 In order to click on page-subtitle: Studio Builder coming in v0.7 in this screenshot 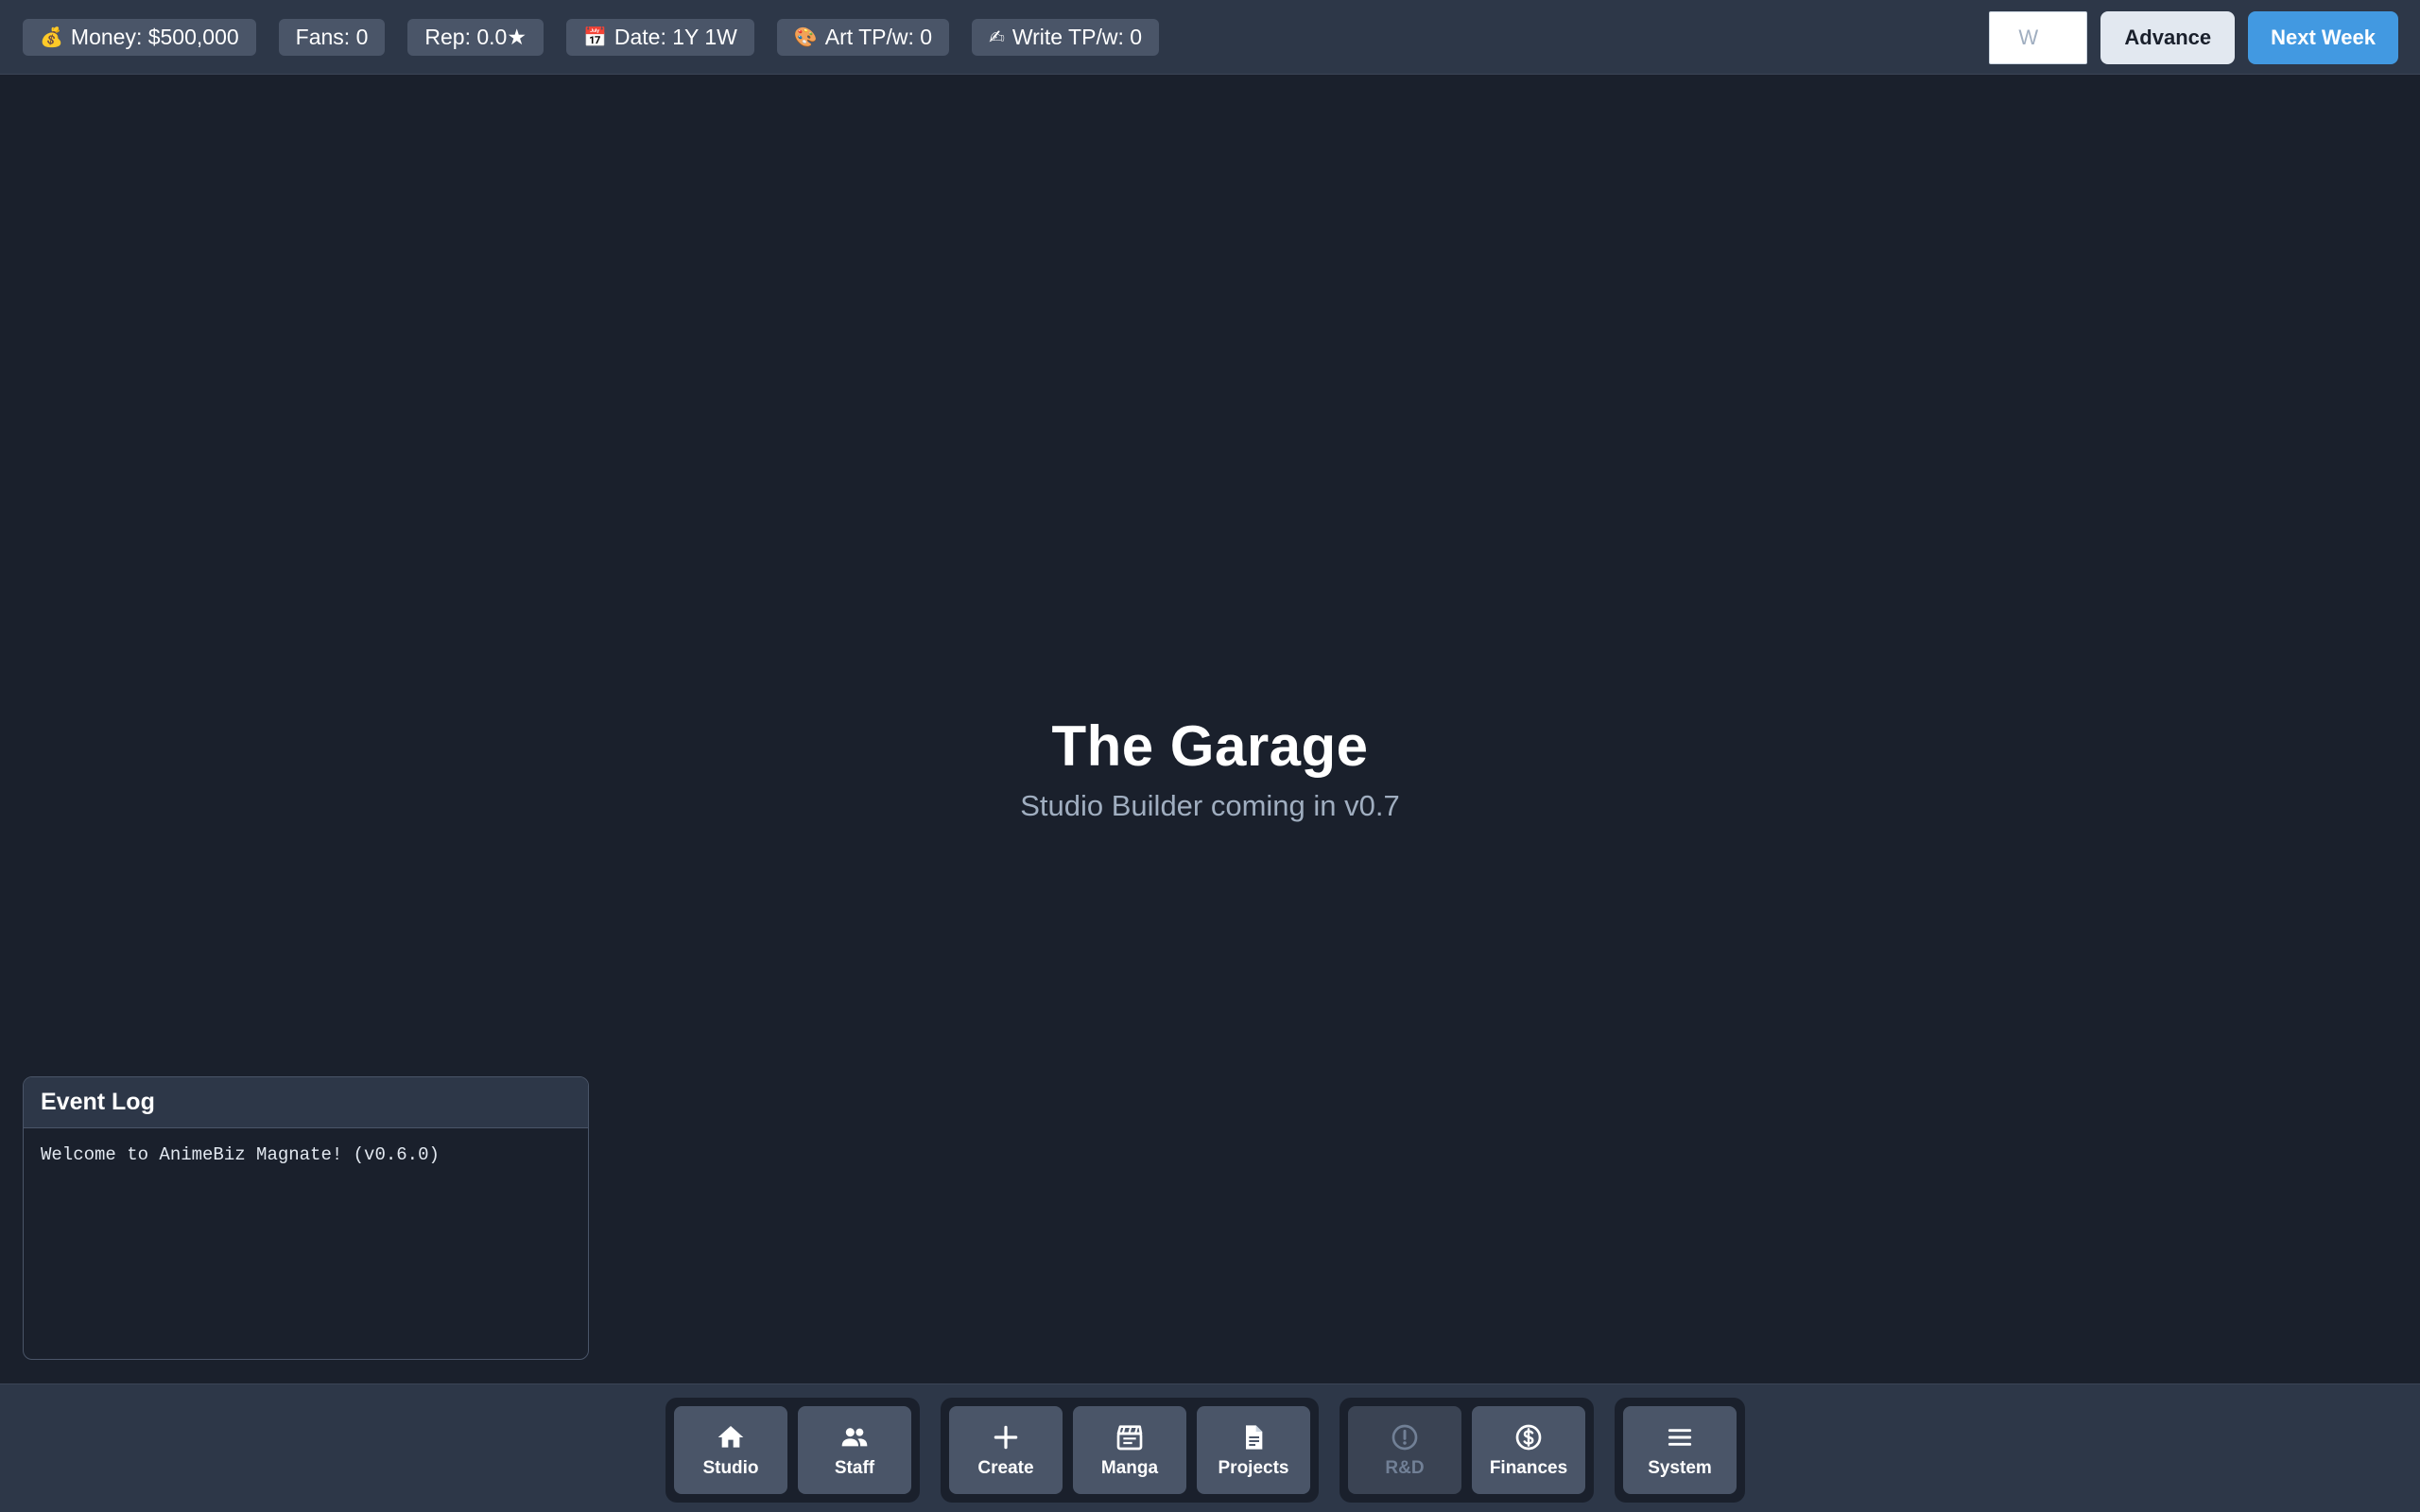, I will do `click(1210, 805)`.